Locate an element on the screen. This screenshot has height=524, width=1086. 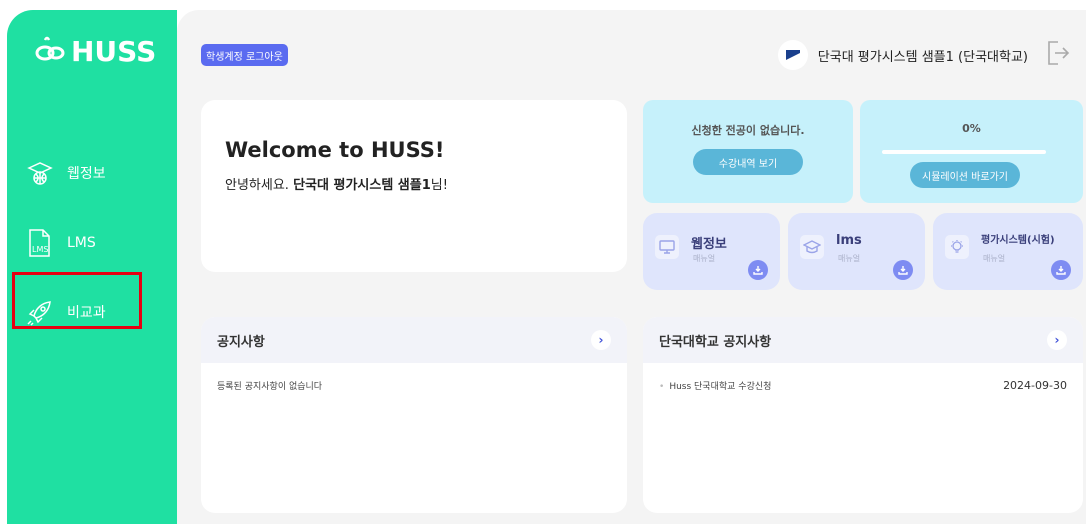
major-card-title: 신청한 전공이 없습니다. is located at coordinates (748, 130).